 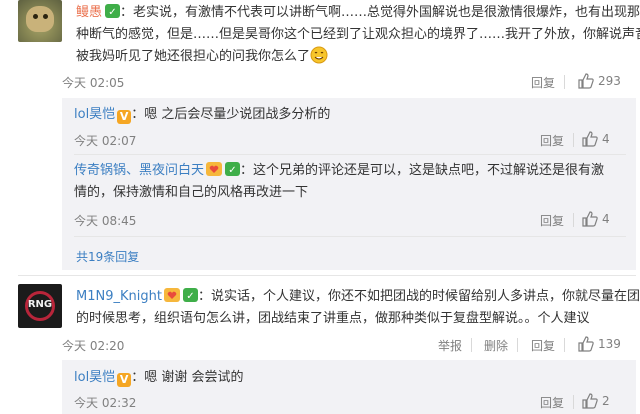 I want to click on comment-text-line: 被我妈听见了她还很担心的问我你怎么了, so click(x=202, y=57).